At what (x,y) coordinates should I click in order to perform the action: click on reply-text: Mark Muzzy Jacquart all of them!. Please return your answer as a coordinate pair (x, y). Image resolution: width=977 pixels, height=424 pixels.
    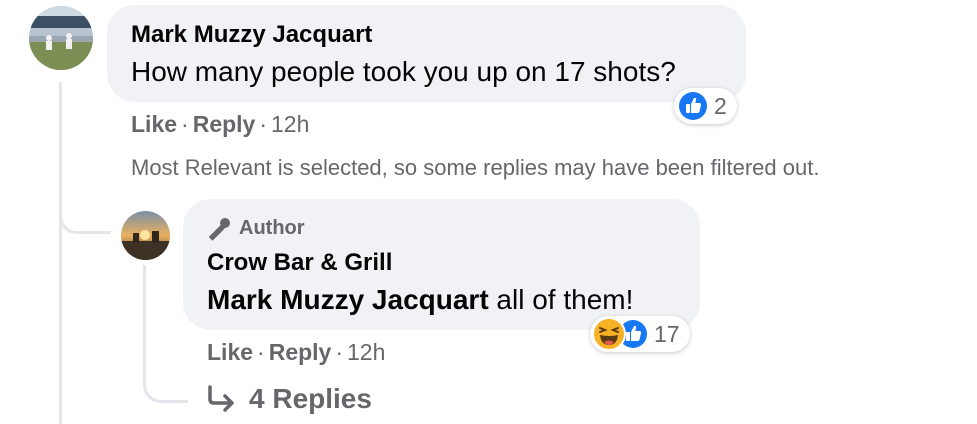
    Looking at the image, I should click on (420, 300).